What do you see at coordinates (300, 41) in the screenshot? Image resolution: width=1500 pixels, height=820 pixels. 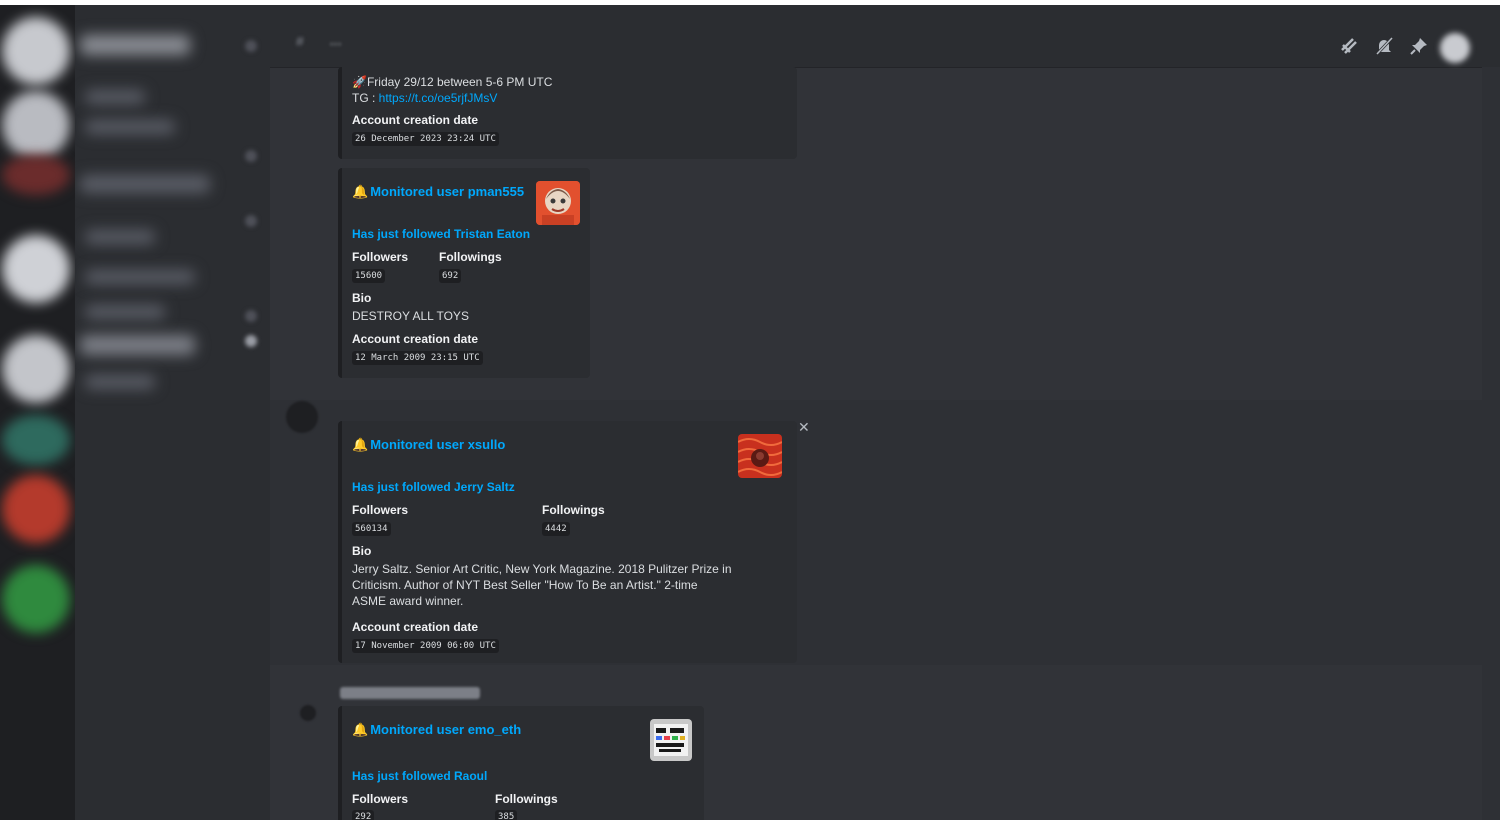 I see `channel-hash-icon: #` at bounding box center [300, 41].